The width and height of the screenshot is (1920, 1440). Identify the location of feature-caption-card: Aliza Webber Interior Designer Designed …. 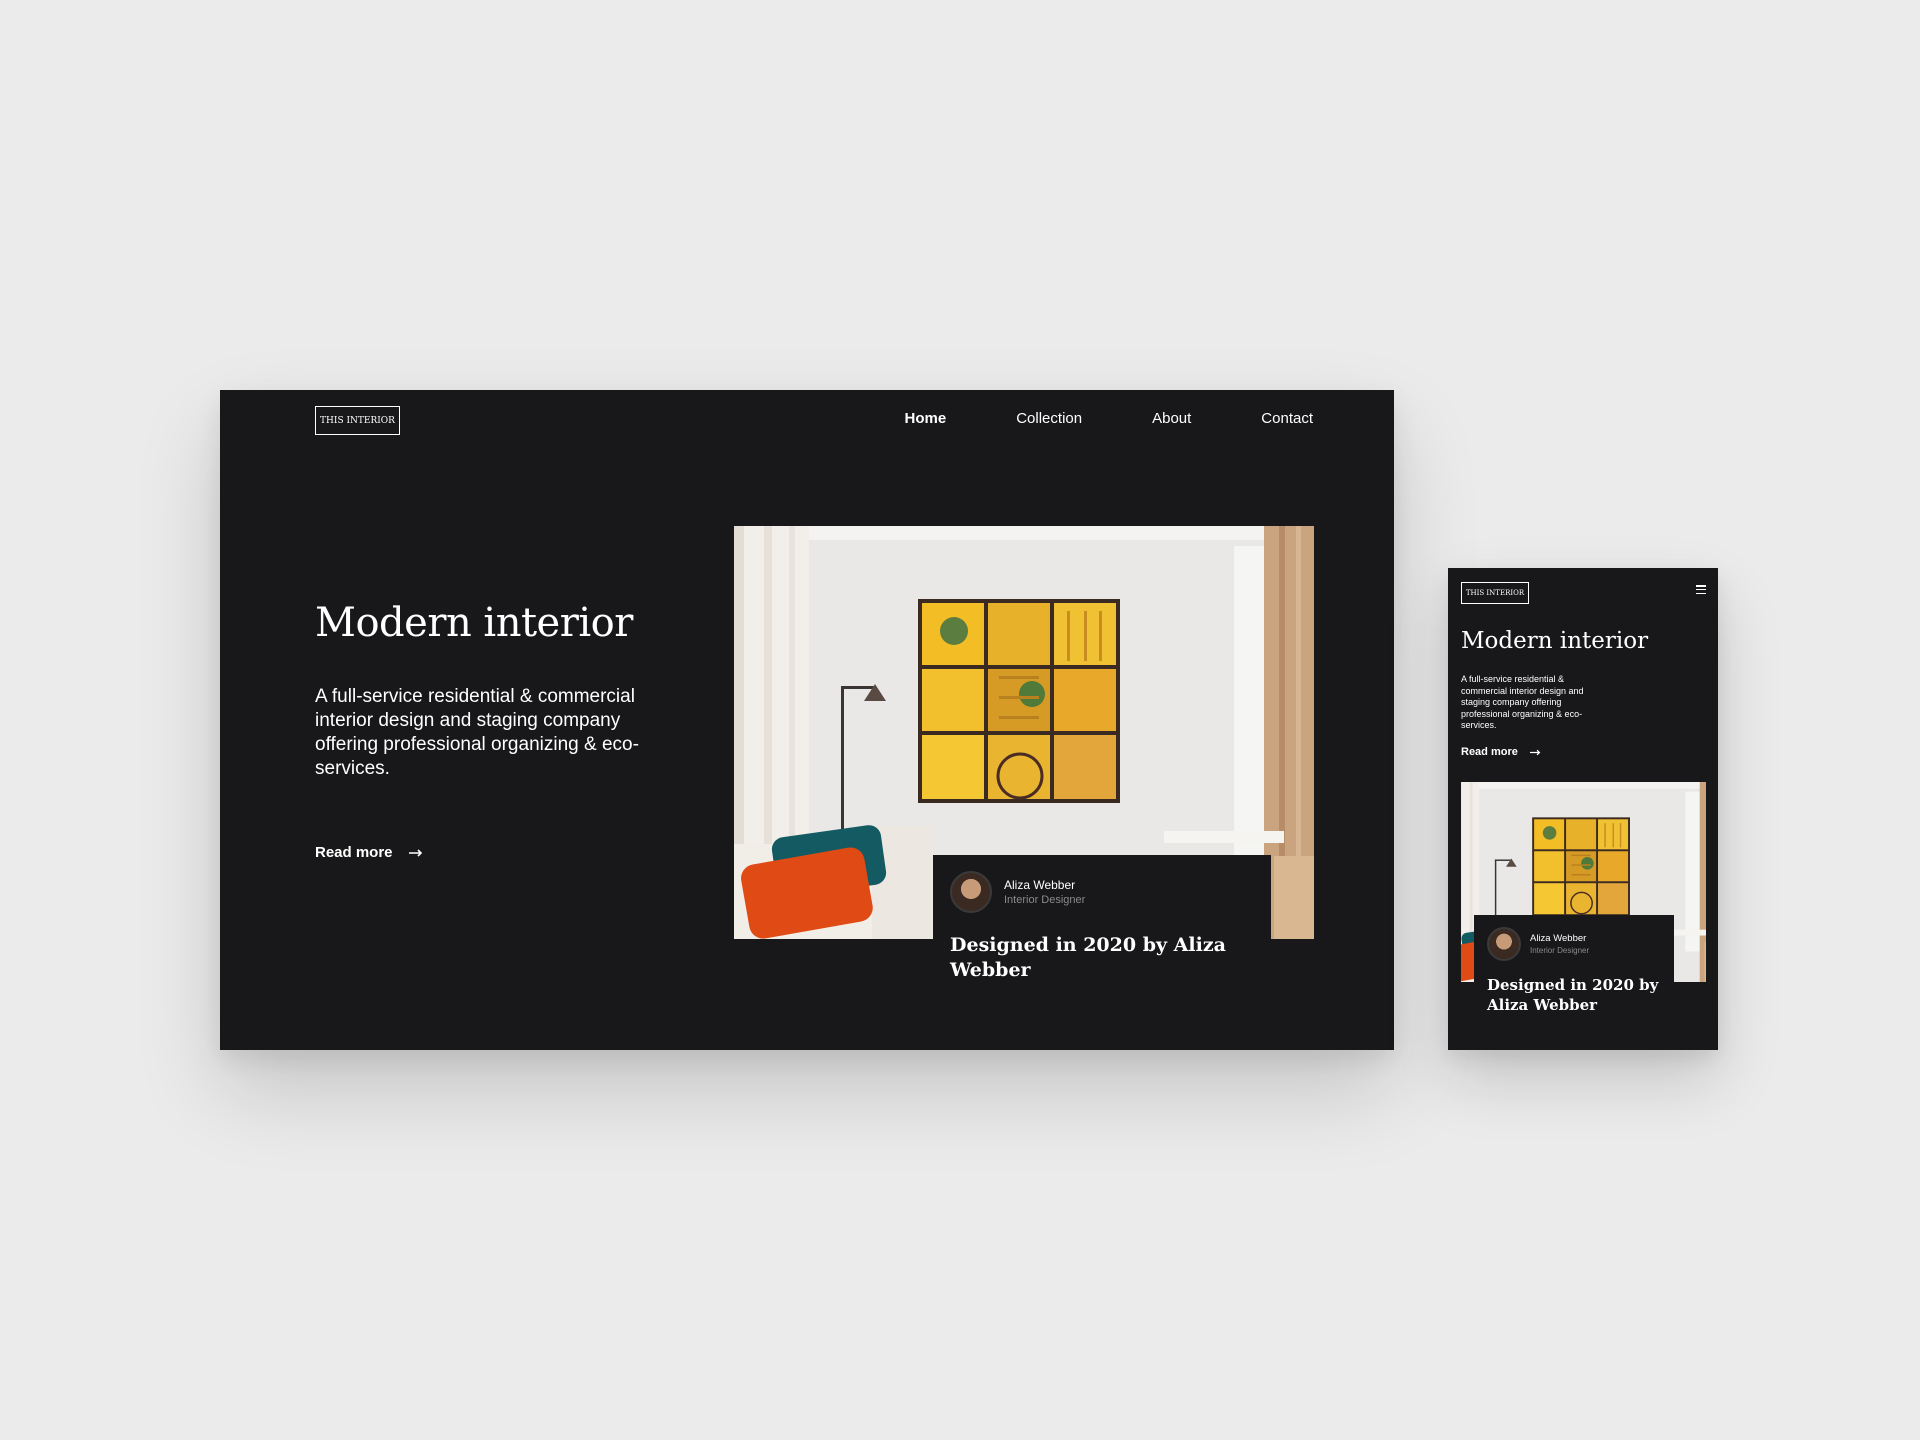
(1102, 952).